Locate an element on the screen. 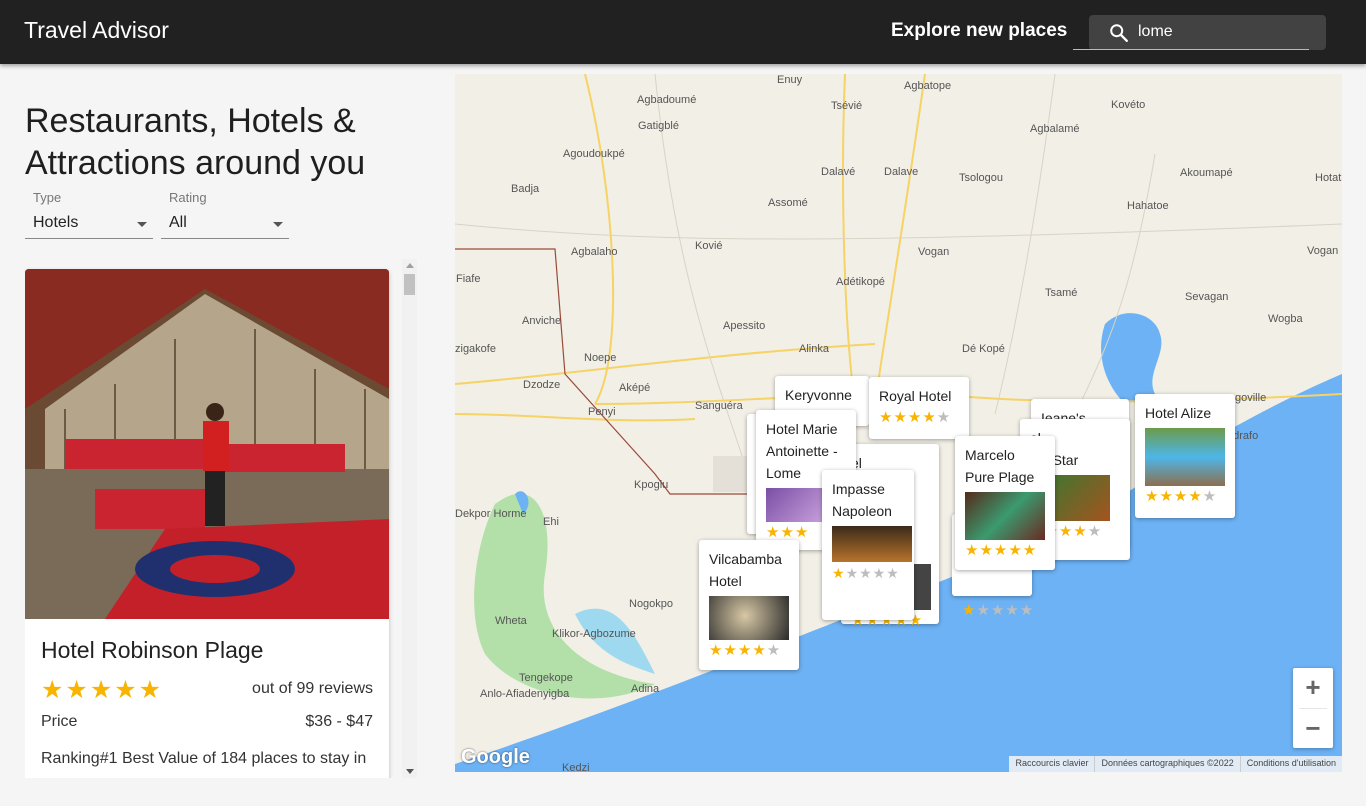 This screenshot has width=1366, height=806. place-rating-stars: ★★★★★ is located at coordinates (102, 690).